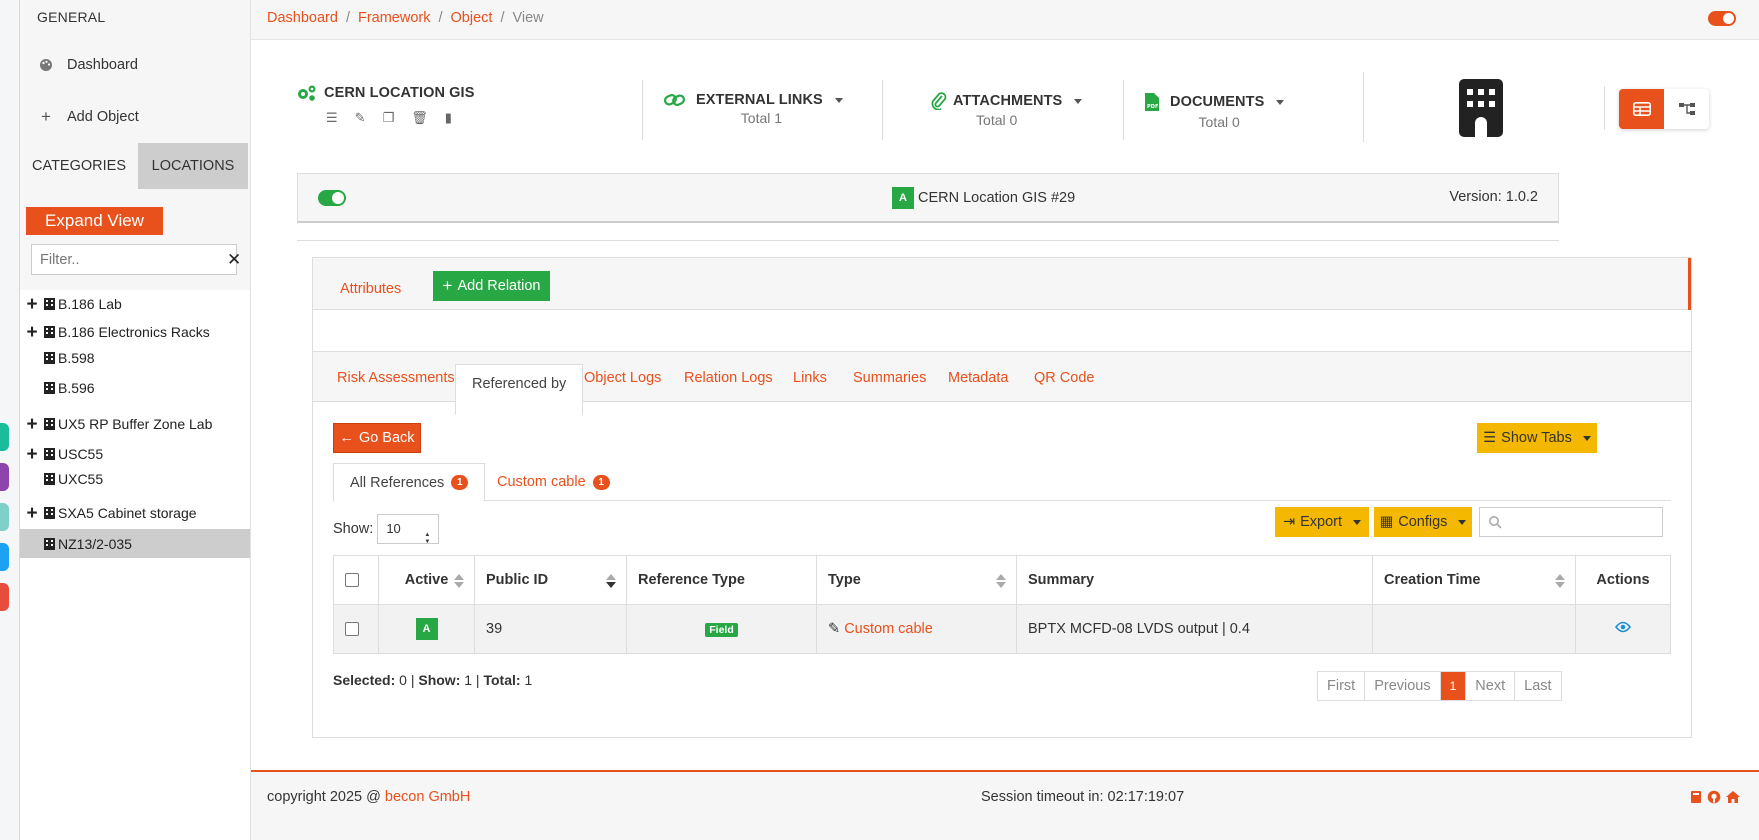 This screenshot has width=1759, height=840. I want to click on dock-app-purple, so click(4, 477).